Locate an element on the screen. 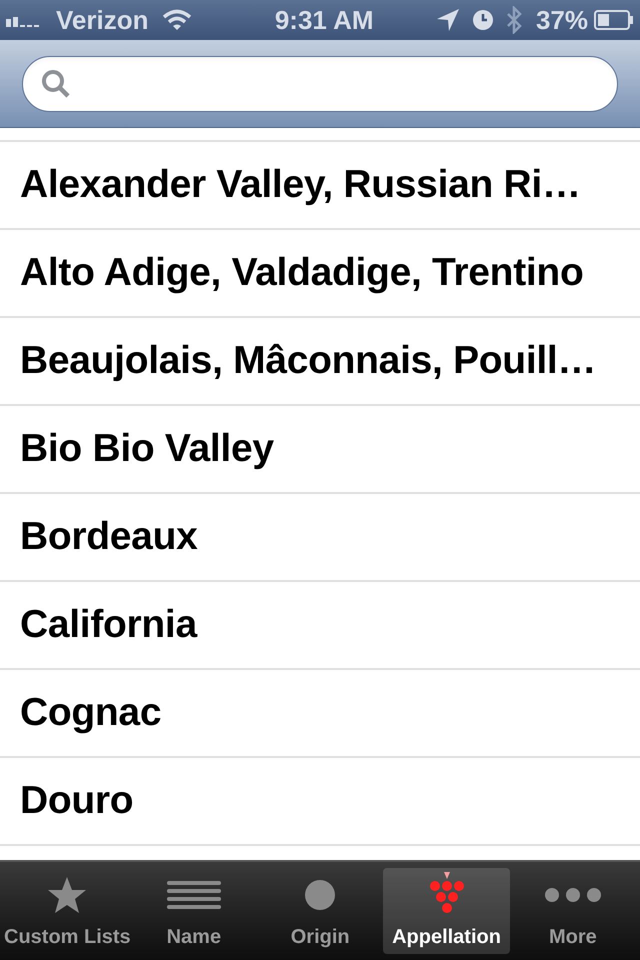 The height and width of the screenshot is (960, 640). tab: More is located at coordinates (573, 911).